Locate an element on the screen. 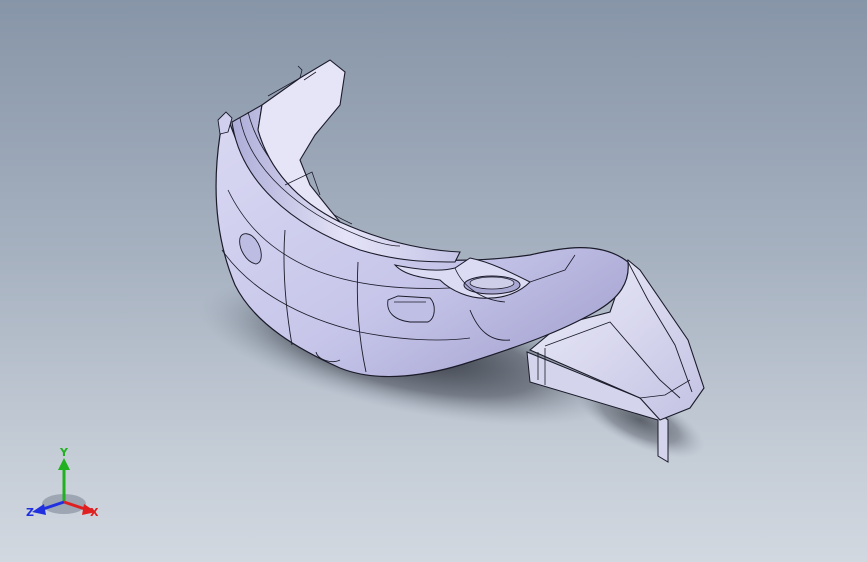 This screenshot has height=562, width=867. x-axis-label: X is located at coordinates (94, 512).